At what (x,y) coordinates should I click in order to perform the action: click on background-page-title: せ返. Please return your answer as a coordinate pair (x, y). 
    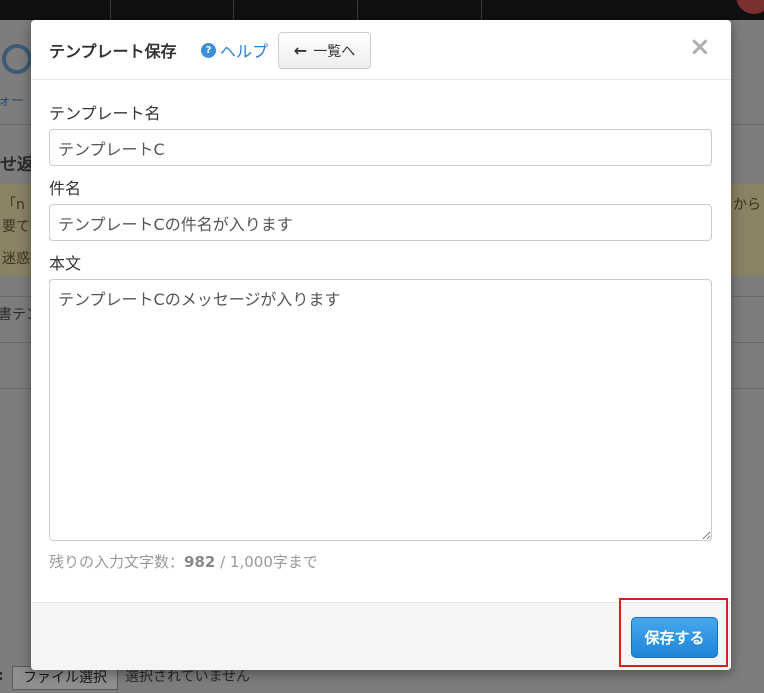
    Looking at the image, I should click on (17, 165).